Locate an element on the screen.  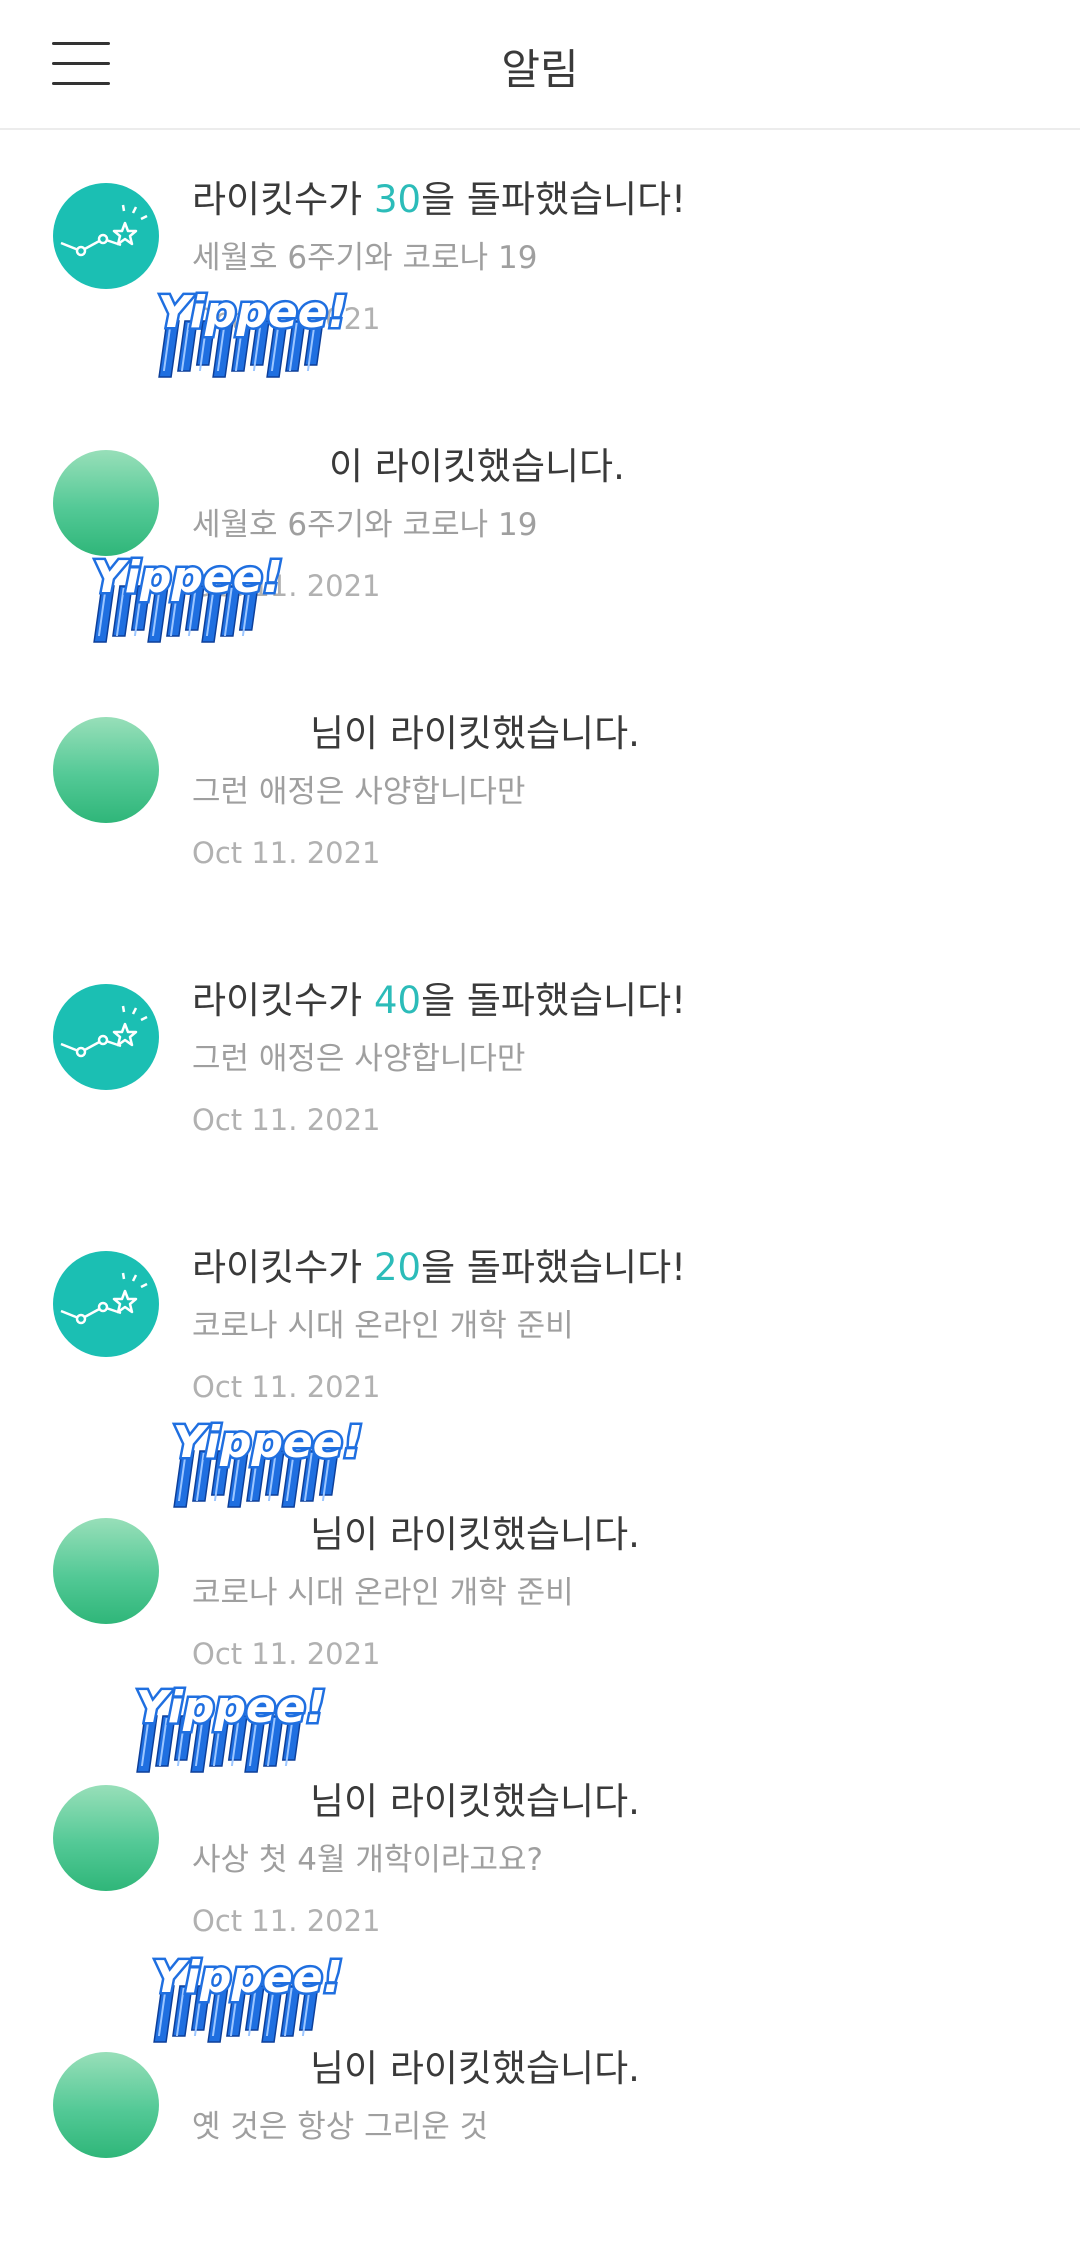
notification-item: 이 라이킷했습니다. 세월호 6주기와 코로나 19 Oct 11. 2021 is located at coordinates (540, 530).